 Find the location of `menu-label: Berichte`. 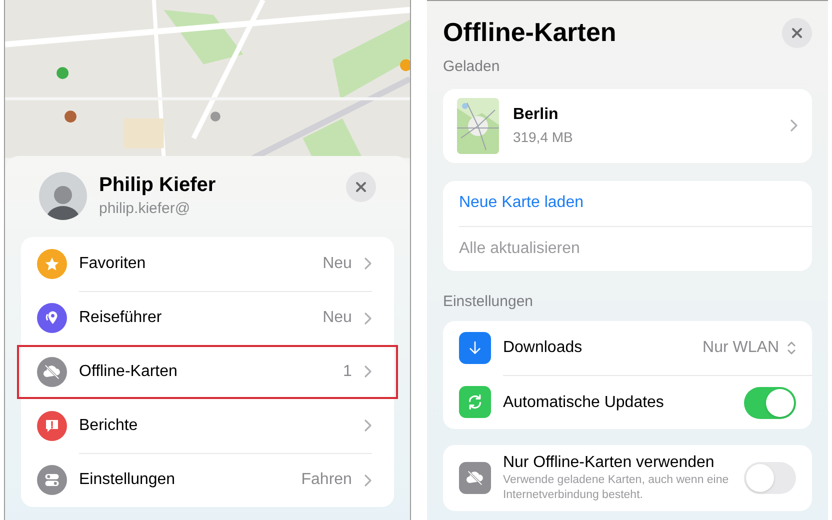

menu-label: Berichte is located at coordinates (109, 426).